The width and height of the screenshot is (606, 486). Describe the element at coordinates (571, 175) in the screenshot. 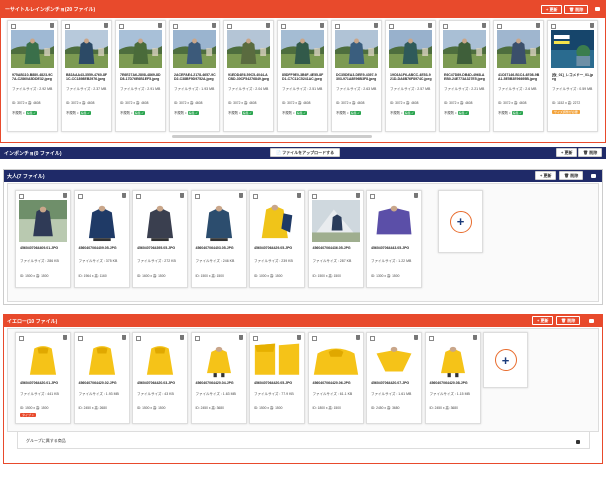

I see `adult-delete-button: 🗑 削除` at that location.